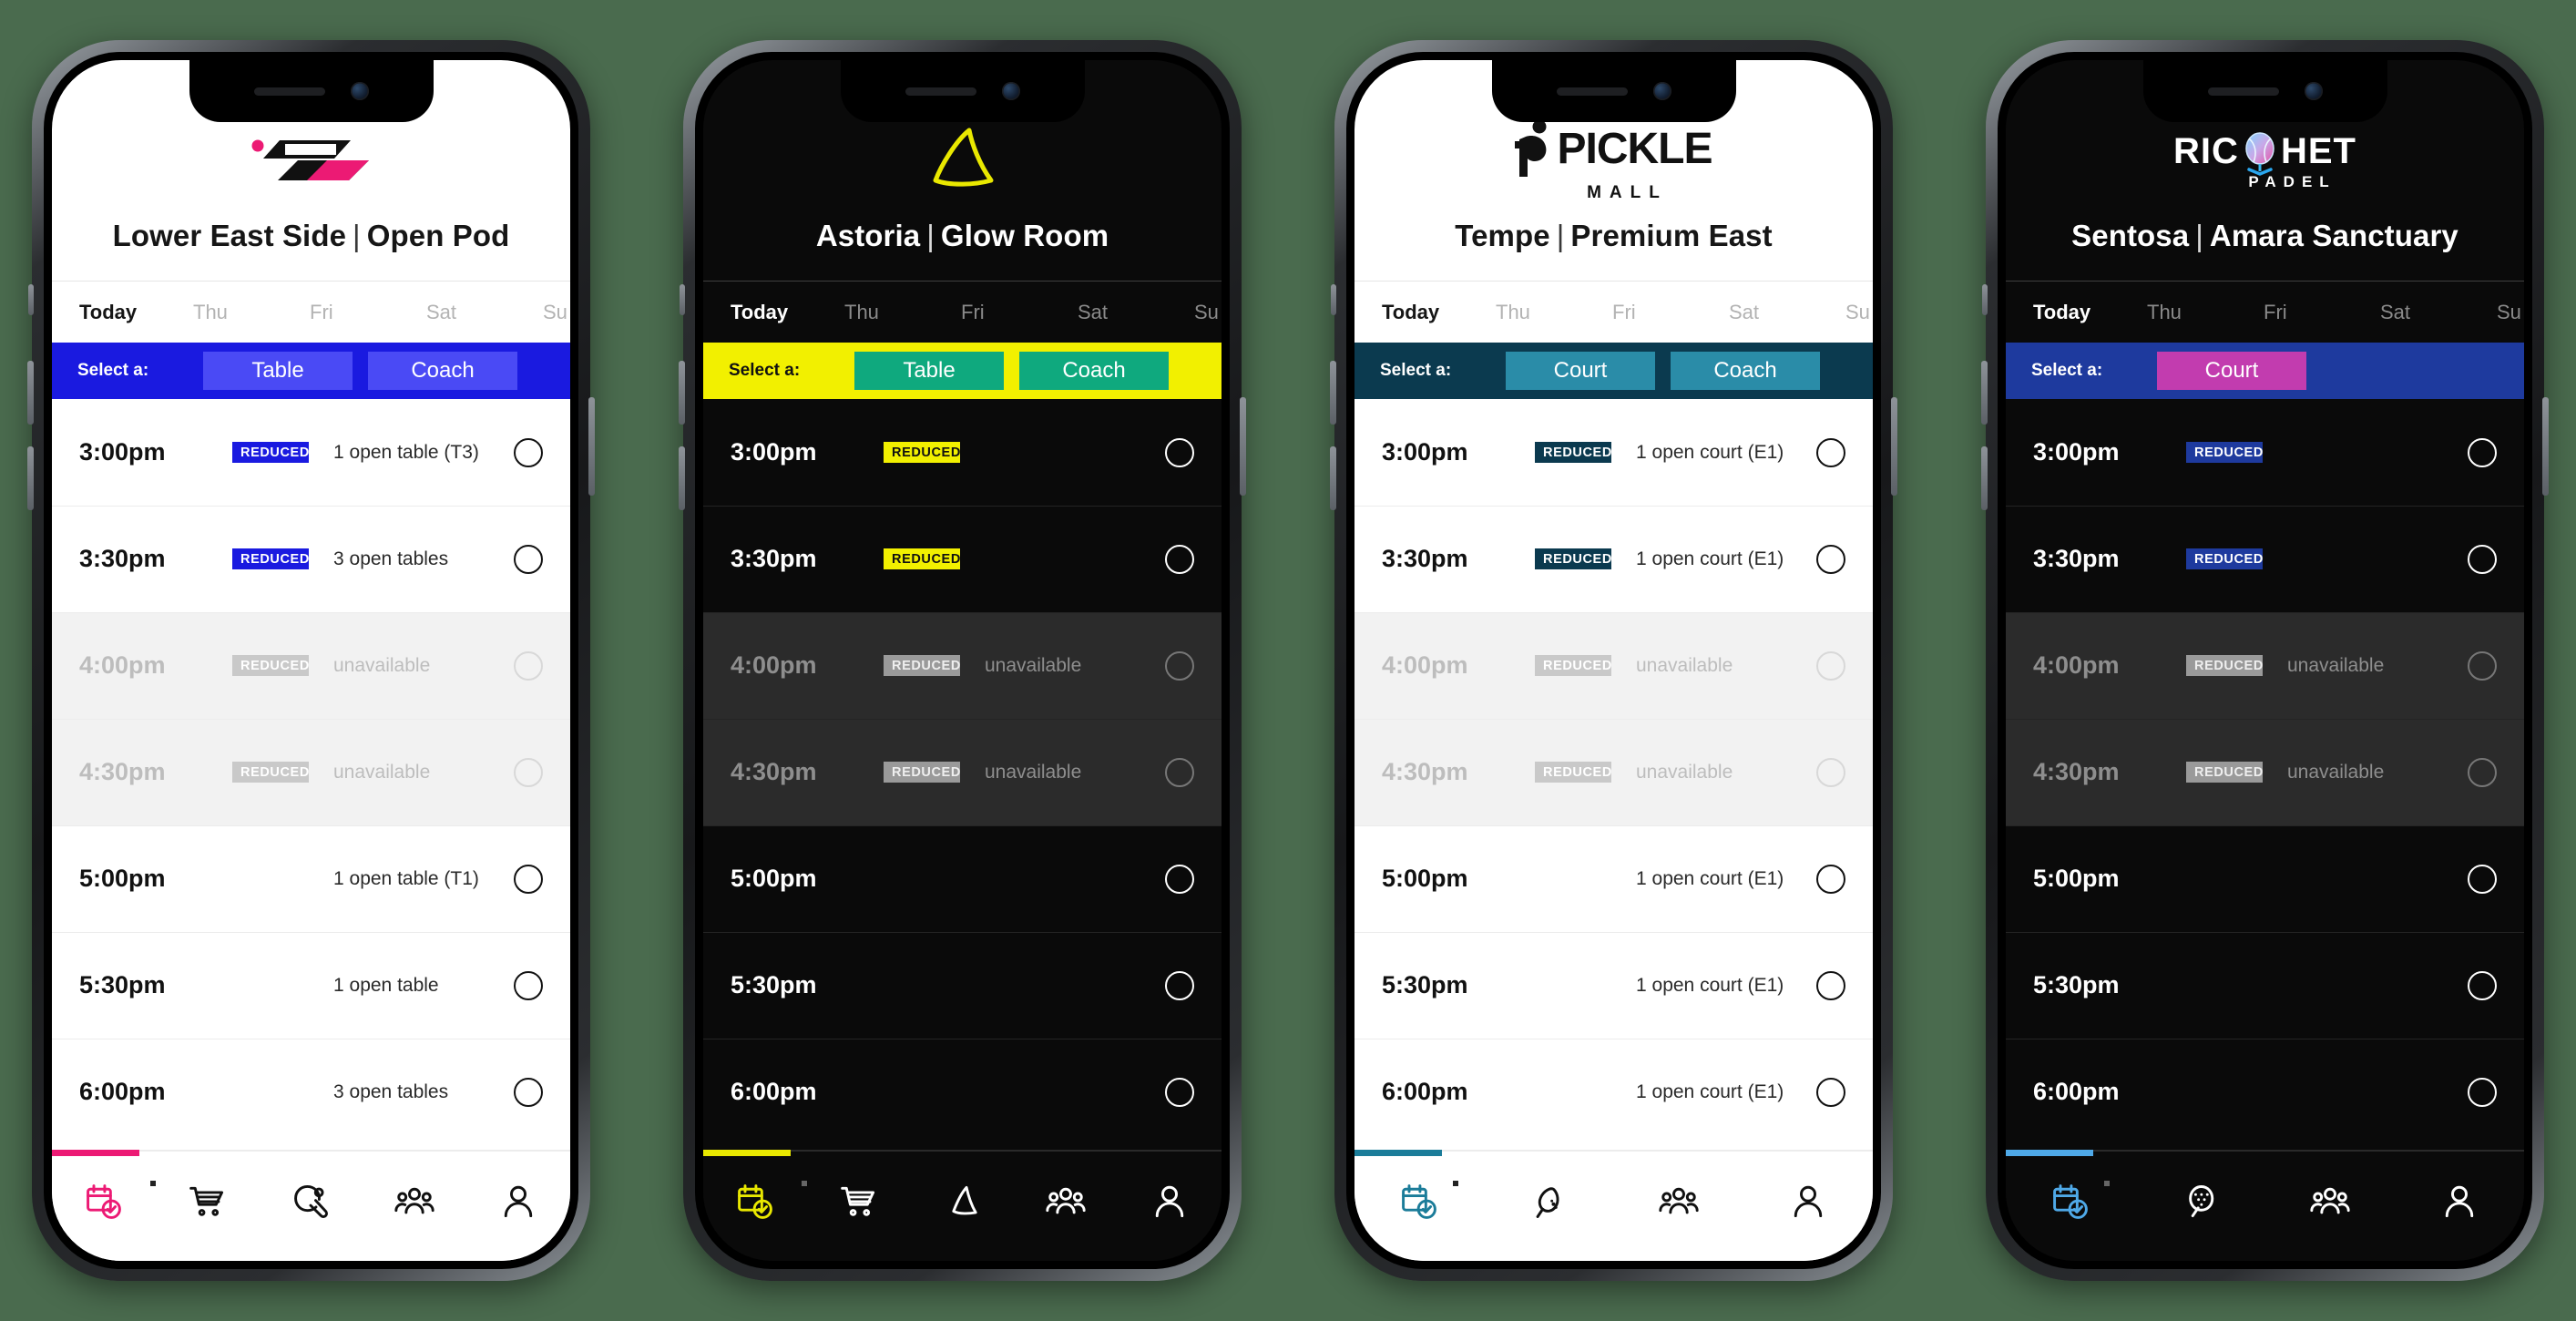 This screenshot has width=2576, height=1321. Describe the element at coordinates (1613, 985) in the screenshot. I see `time-slot-row: 5:30pm 1 open court (E1)` at that location.